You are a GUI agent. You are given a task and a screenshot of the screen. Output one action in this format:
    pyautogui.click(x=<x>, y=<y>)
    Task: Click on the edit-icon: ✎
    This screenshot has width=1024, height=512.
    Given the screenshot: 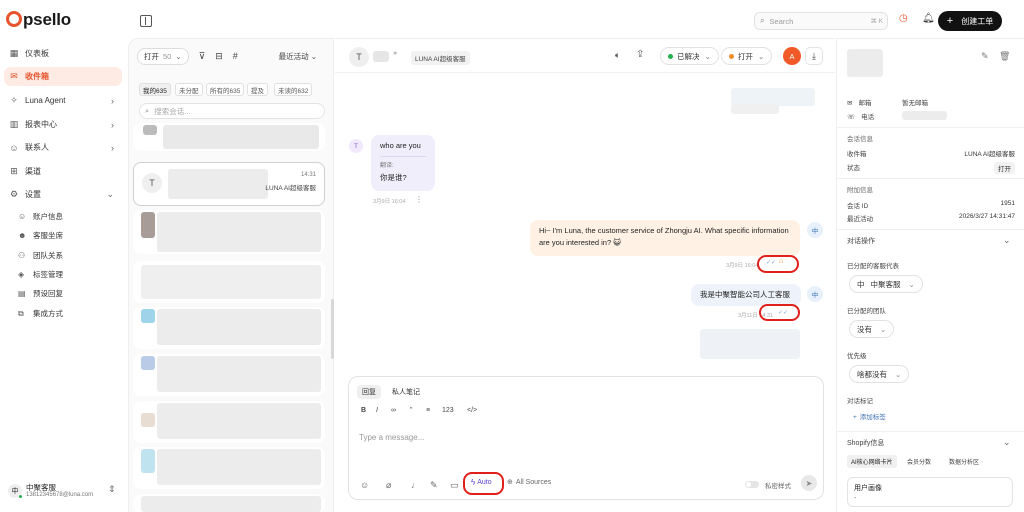 What is the action you would take?
    pyautogui.click(x=985, y=56)
    